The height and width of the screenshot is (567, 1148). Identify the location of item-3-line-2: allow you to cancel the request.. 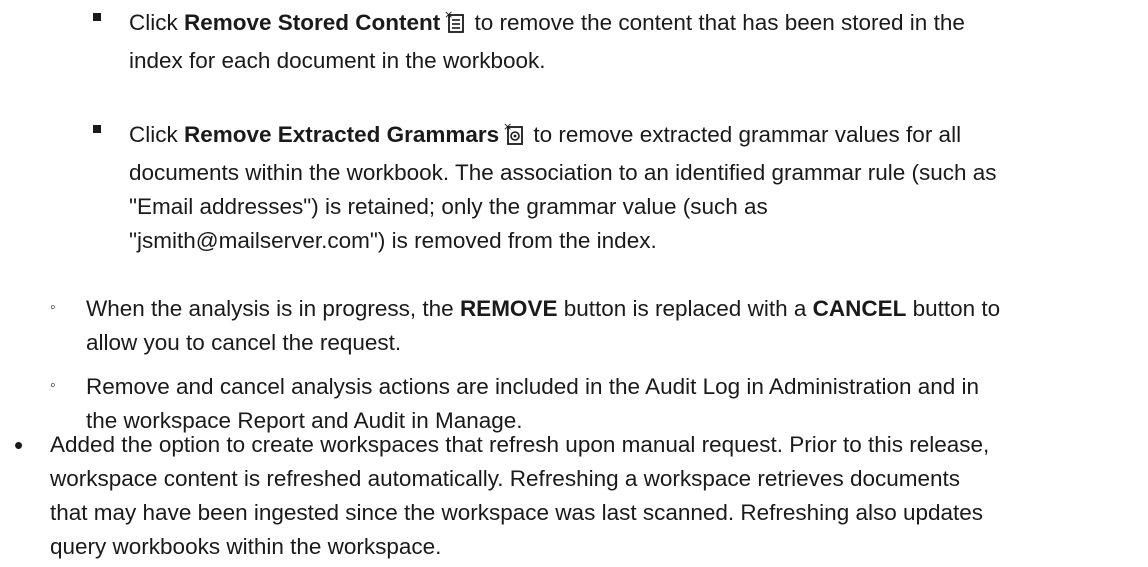
(244, 342).